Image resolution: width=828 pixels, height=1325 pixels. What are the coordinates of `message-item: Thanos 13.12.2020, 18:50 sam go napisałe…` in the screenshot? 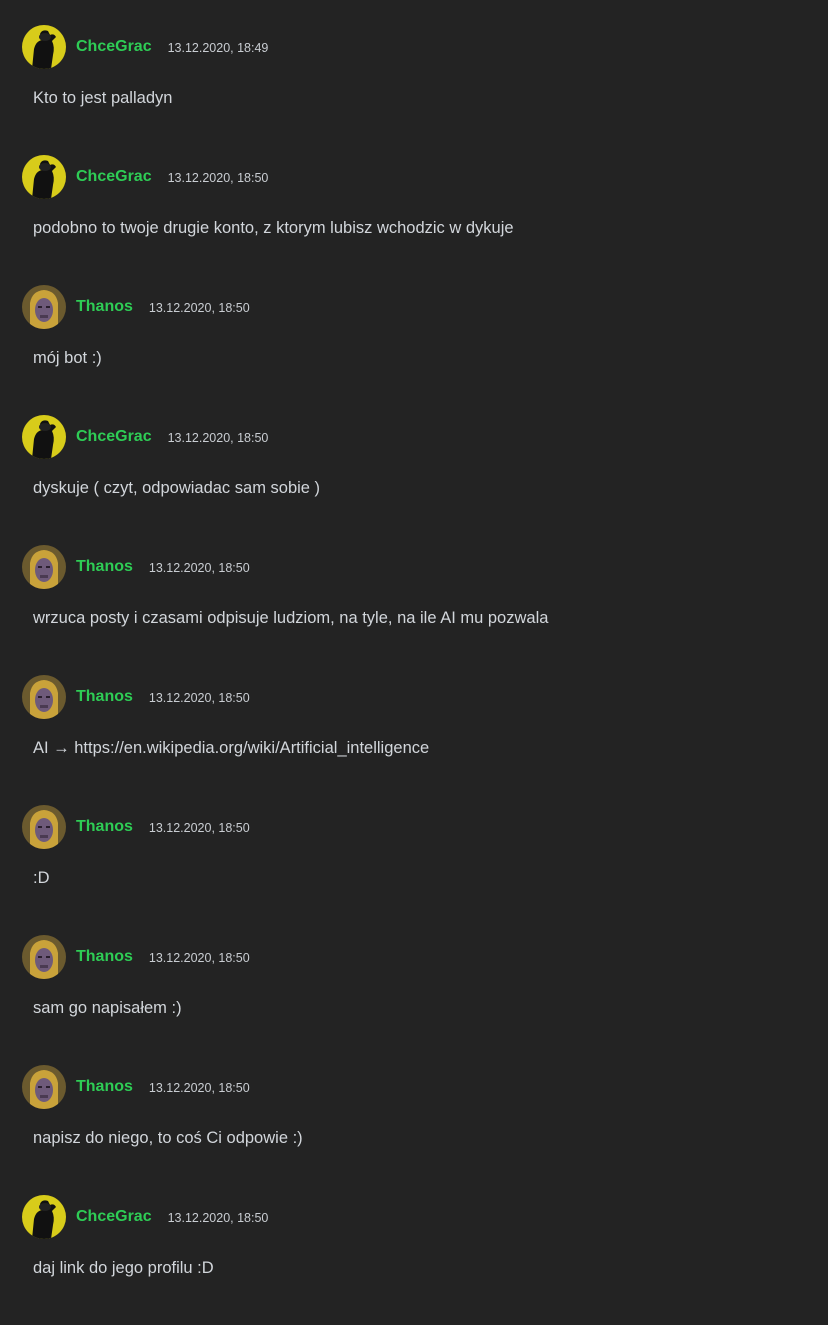 It's located at (414, 1000).